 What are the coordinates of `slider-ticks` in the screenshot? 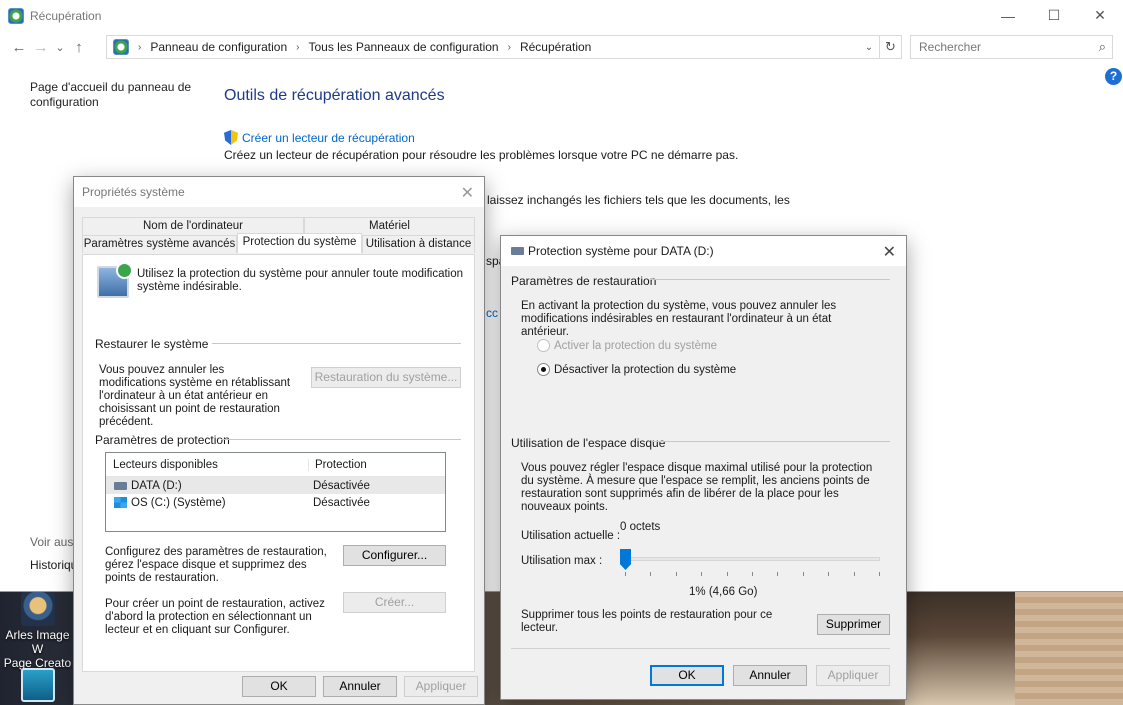 It's located at (752, 574).